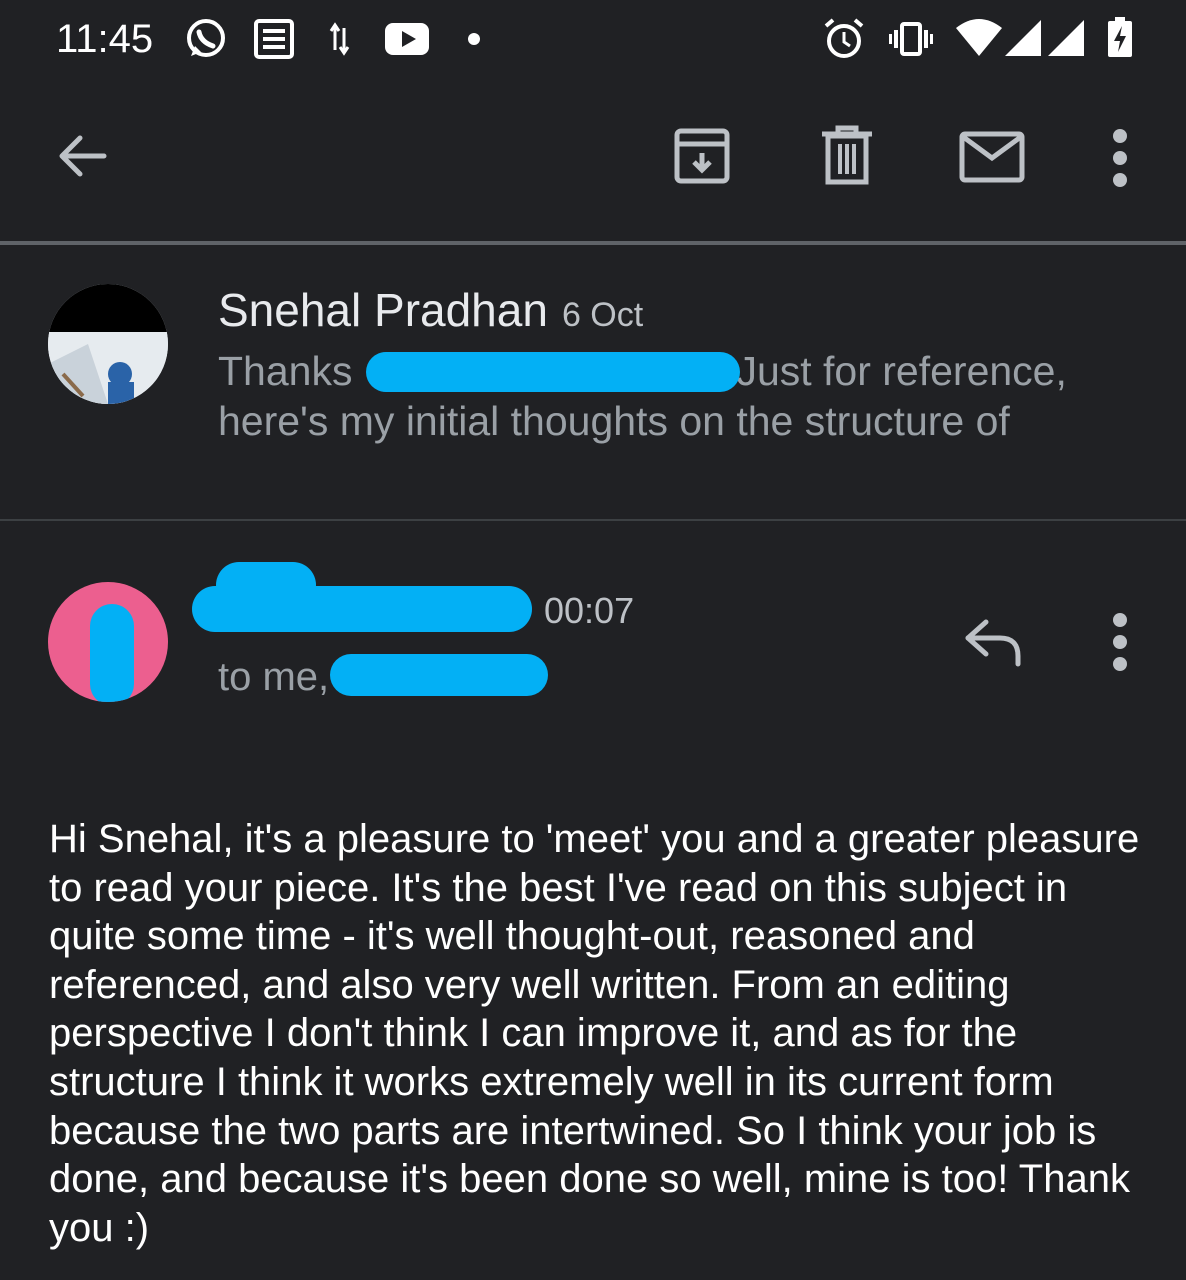 The image size is (1186, 1280). Describe the element at coordinates (82, 156) in the screenshot. I see `back-arrow-icon` at that location.